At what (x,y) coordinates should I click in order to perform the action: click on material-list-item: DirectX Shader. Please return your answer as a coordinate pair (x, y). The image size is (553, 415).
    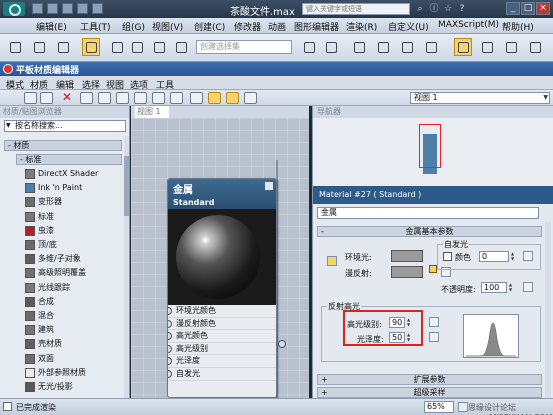
    Looking at the image, I should click on (74, 174).